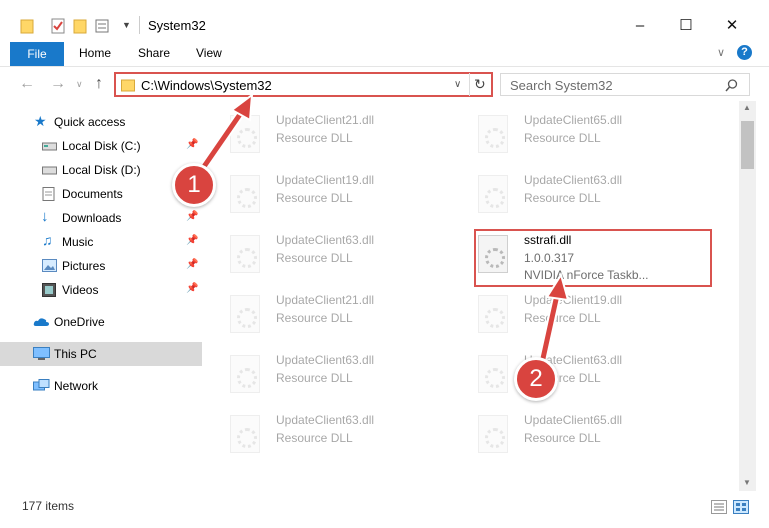 The width and height of the screenshot is (769, 528). I want to click on step-2-badge: 2, so click(536, 379).